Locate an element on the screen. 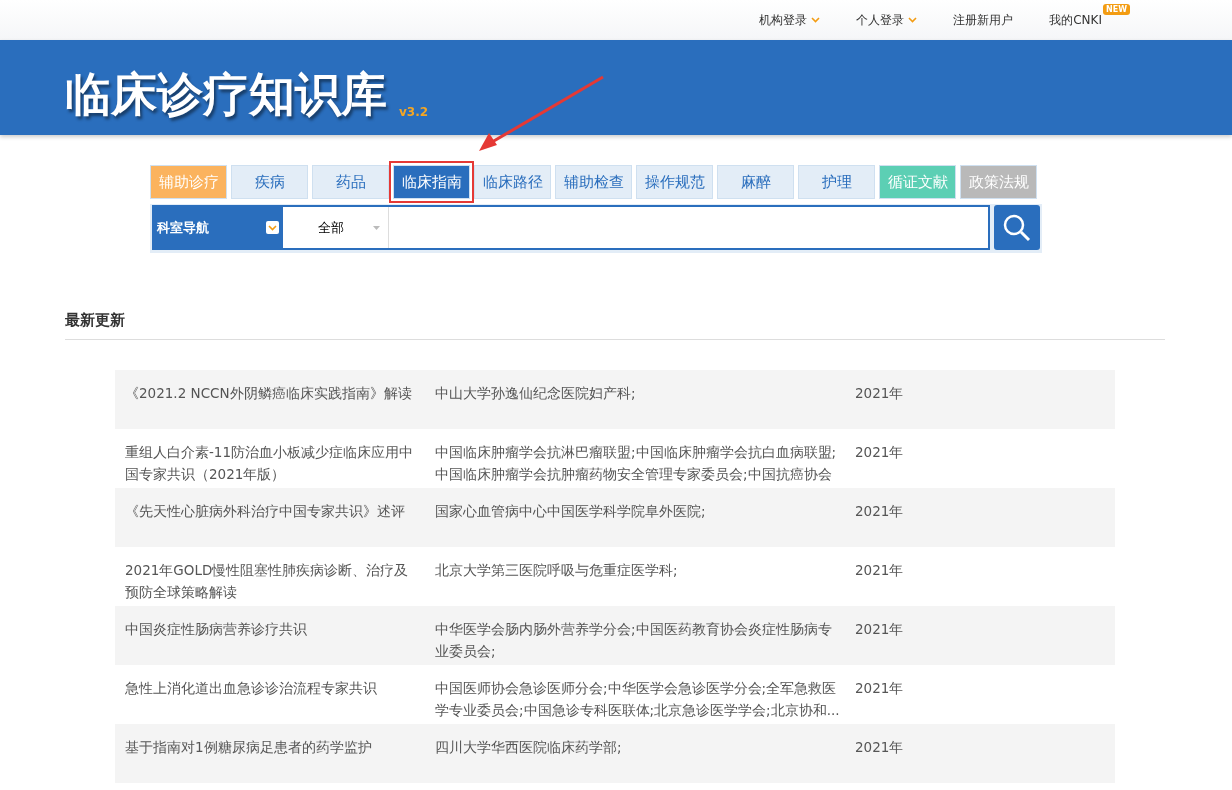 Image resolution: width=1232 pixels, height=790 pixels. nav-link: 注册新用户 is located at coordinates (983, 20).